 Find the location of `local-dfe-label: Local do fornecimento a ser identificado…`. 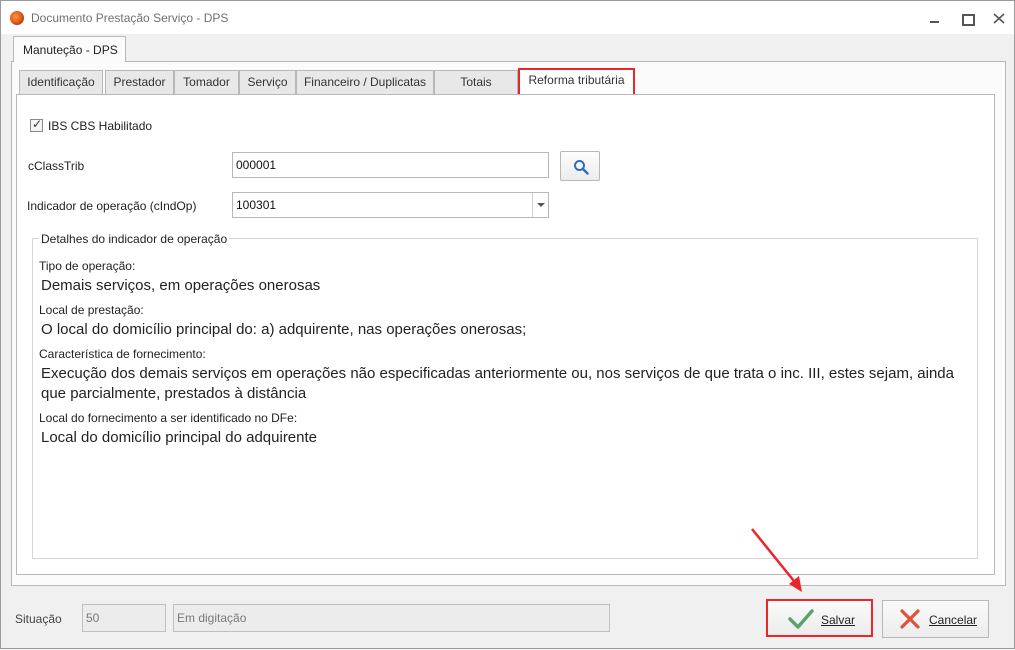

local-dfe-label: Local do fornecimento a ser identificado… is located at coordinates (168, 418).